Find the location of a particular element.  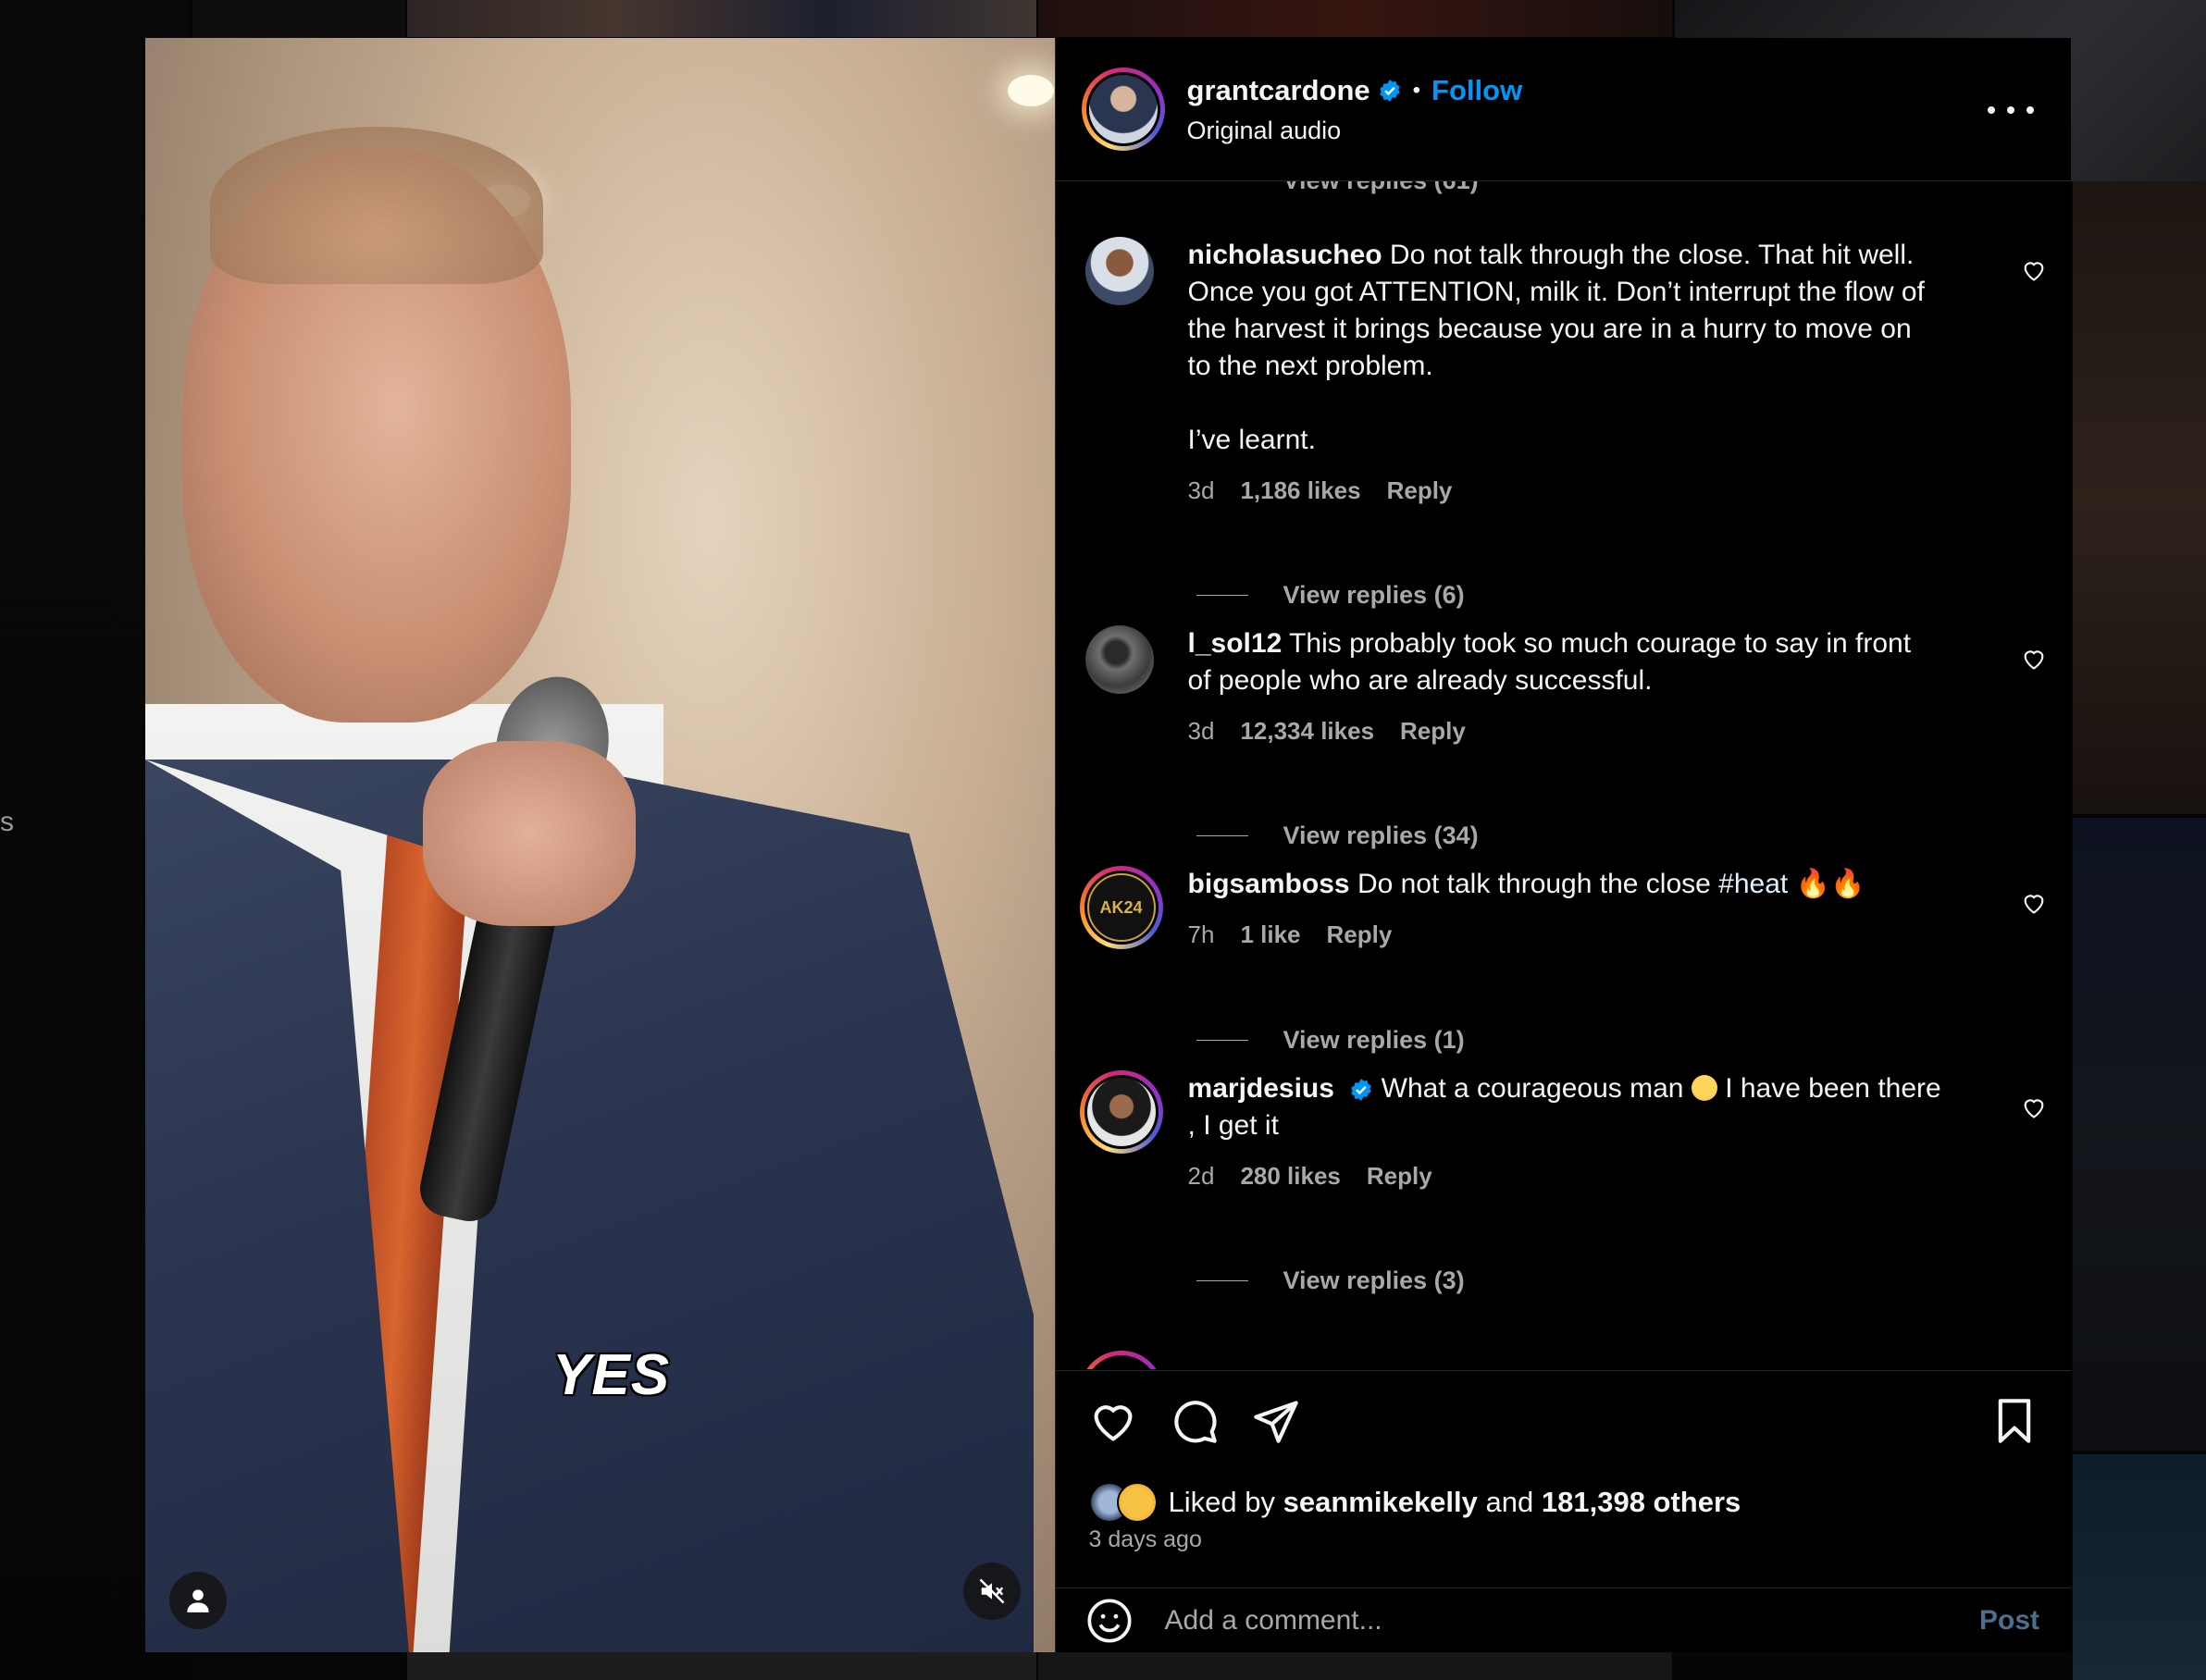

comment-text: , I get it is located at coordinates (1233, 1125).